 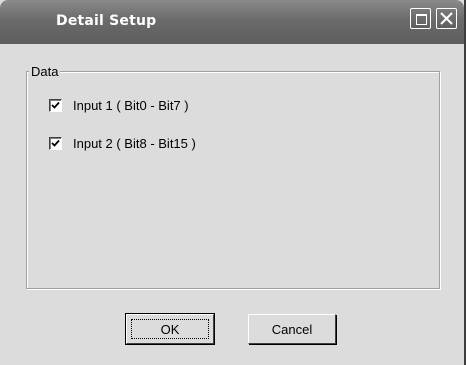 What do you see at coordinates (131, 105) in the screenshot?
I see `input1-label: Input 1 ( Bit0 - Bit7 )` at bounding box center [131, 105].